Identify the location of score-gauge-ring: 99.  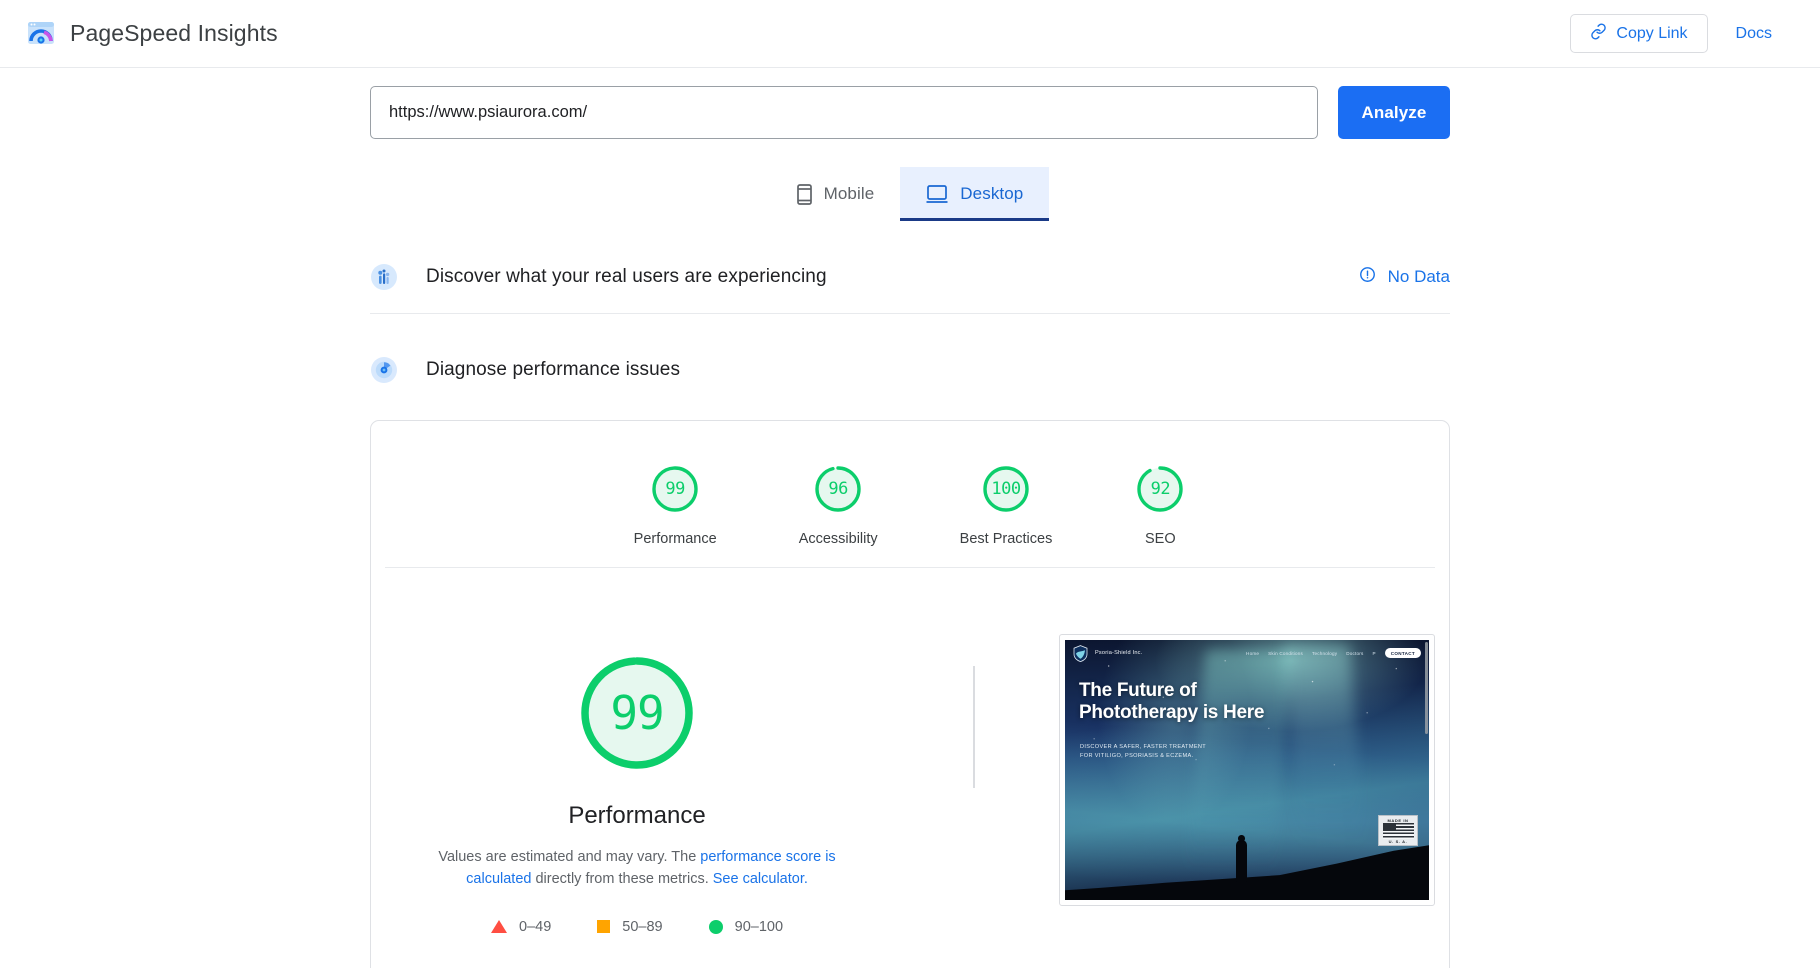
(675, 489).